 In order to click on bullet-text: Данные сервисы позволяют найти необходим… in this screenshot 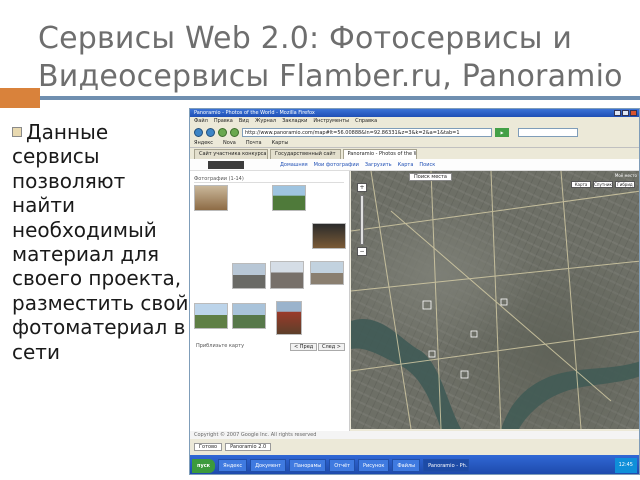, I will do `click(100, 242)`.